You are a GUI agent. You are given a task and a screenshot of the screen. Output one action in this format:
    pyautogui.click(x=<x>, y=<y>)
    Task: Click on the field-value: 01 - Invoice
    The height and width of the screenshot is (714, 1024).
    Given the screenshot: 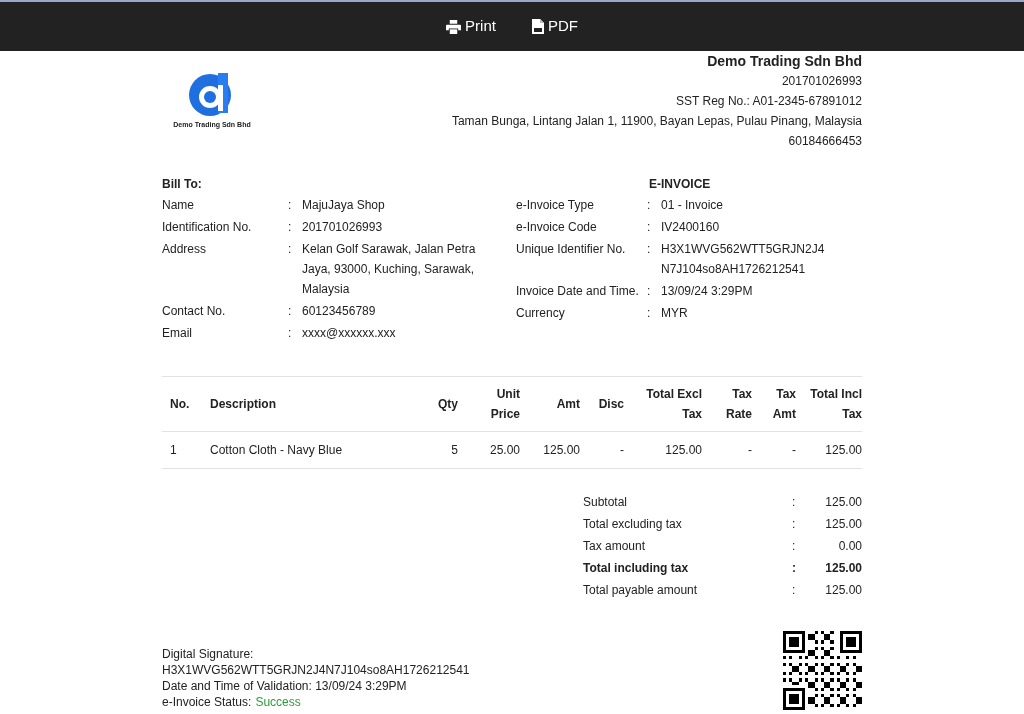 What is the action you would take?
    pyautogui.click(x=693, y=205)
    